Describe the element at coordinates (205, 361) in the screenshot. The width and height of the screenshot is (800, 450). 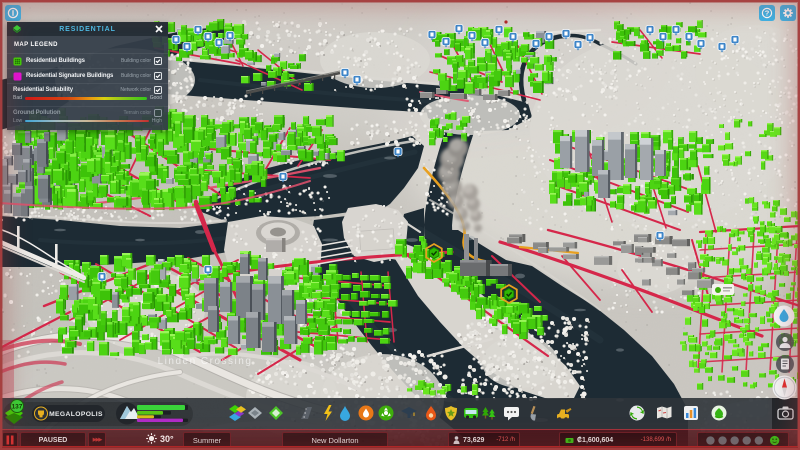
I see `svg-text: Linden Crossing` at that location.